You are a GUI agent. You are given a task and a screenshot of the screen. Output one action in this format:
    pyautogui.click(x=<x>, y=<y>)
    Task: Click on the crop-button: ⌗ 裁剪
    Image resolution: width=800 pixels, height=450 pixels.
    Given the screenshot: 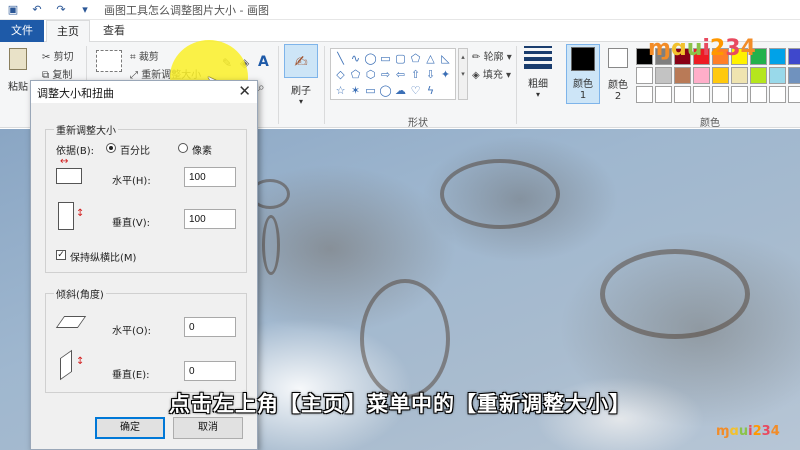 What is the action you would take?
    pyautogui.click(x=144, y=55)
    